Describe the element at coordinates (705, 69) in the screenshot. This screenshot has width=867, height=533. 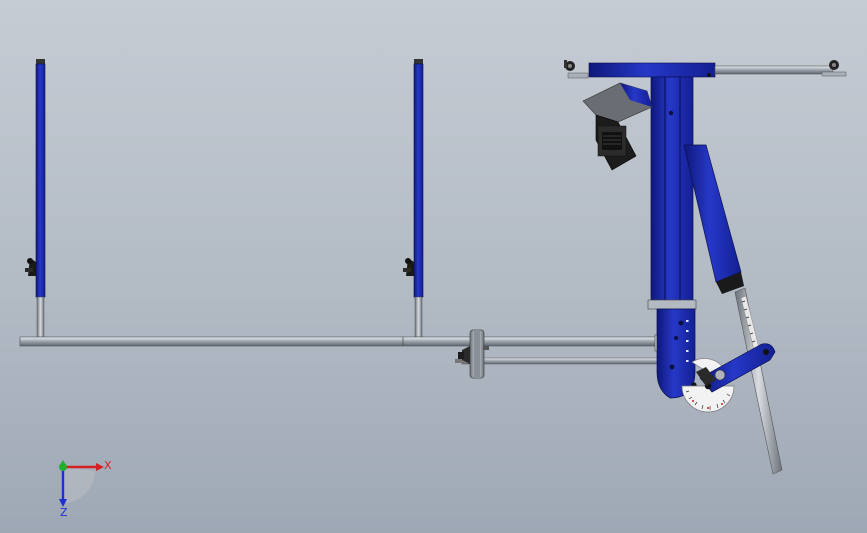
I see `top-boom-arm` at that location.